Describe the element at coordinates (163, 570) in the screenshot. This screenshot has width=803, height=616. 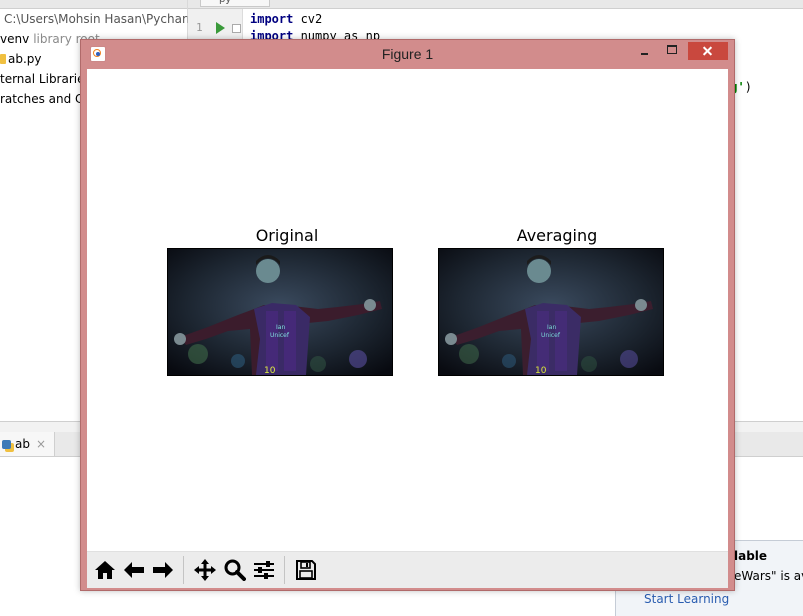
I see `forward-arrow-icon` at that location.